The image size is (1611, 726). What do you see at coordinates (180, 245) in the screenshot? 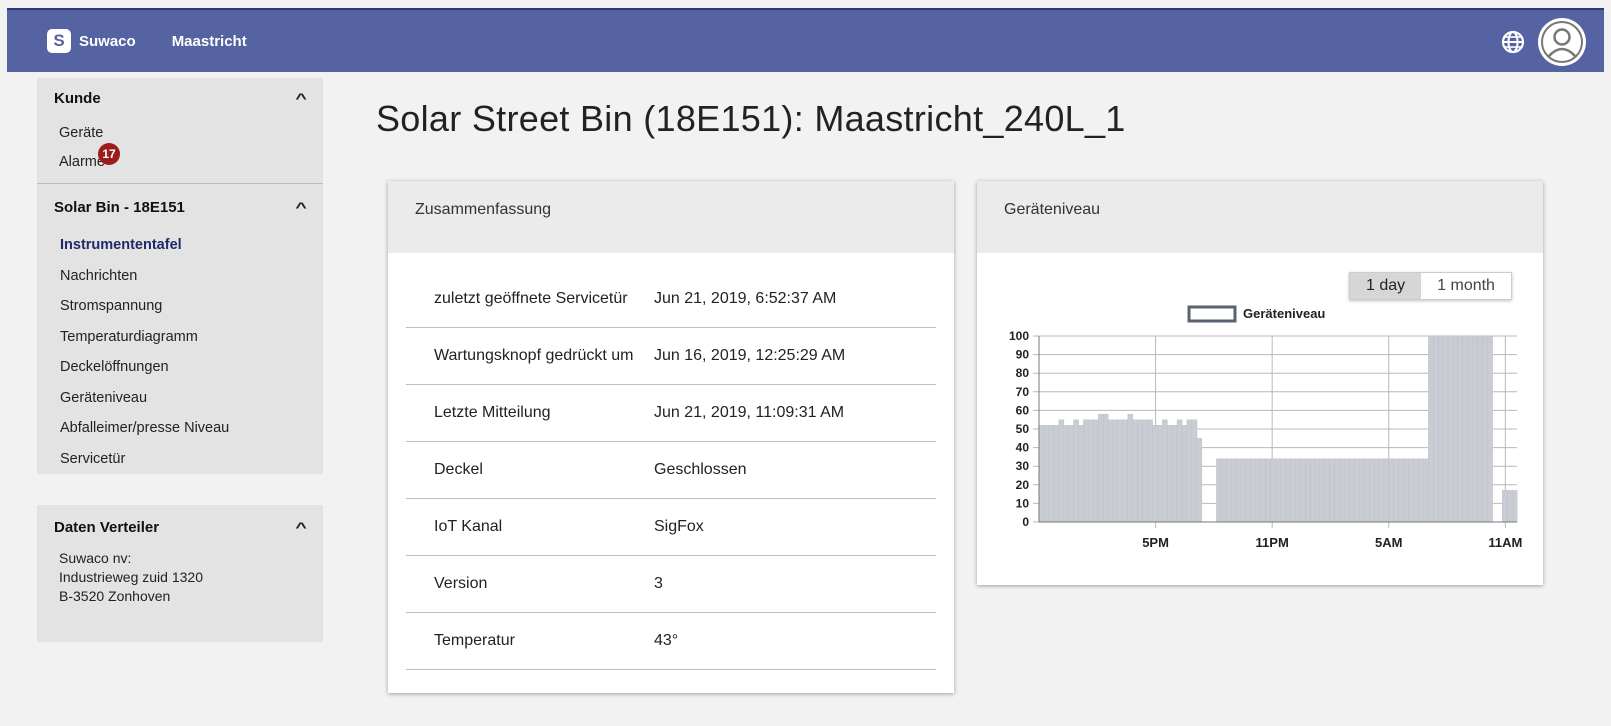
I see `sidebar-item-instrumententafel: Instrumententafel` at bounding box center [180, 245].